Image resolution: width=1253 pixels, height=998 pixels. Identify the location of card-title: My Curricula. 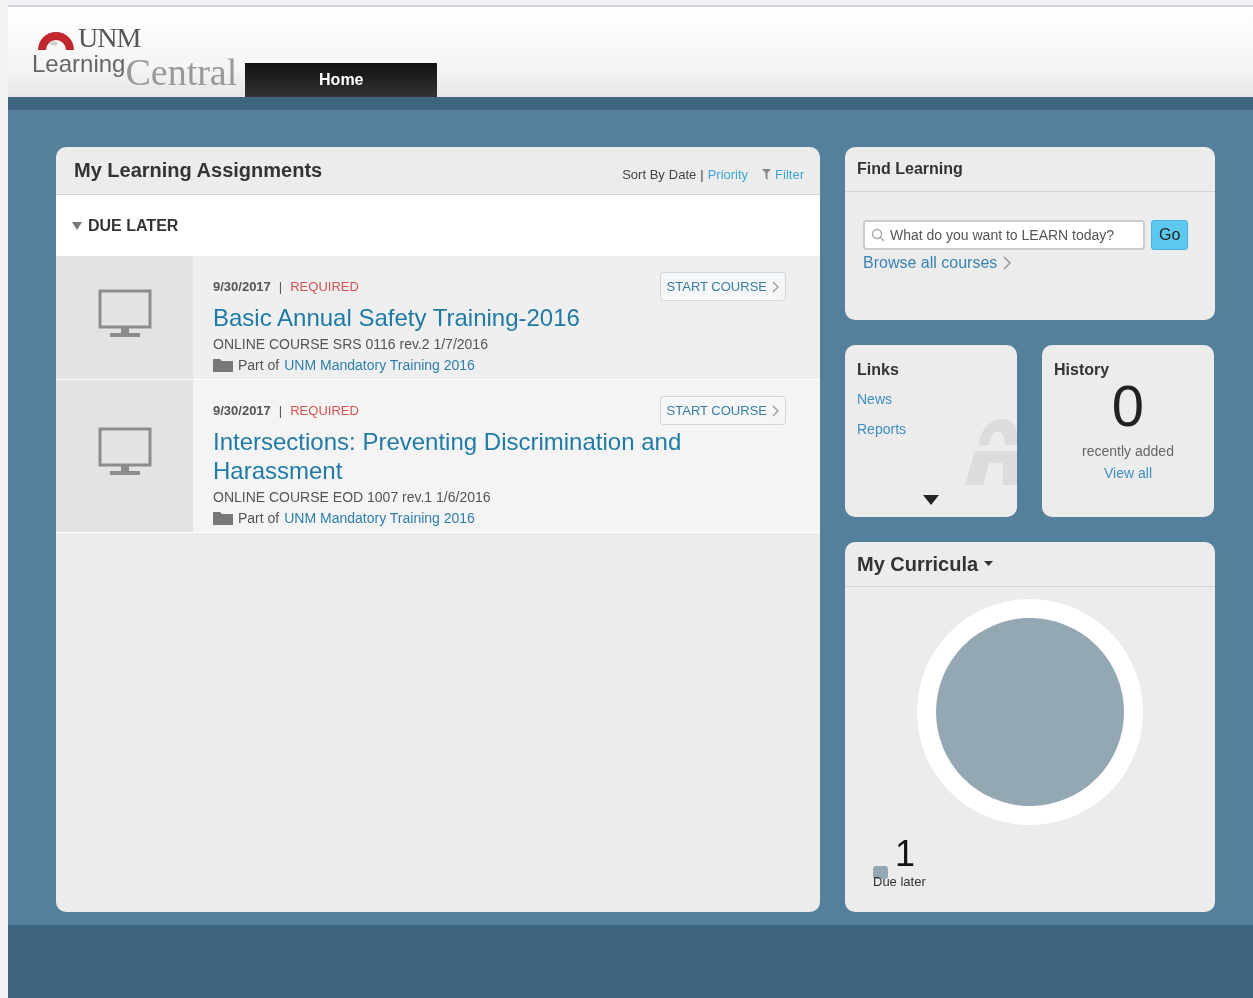
(918, 564).